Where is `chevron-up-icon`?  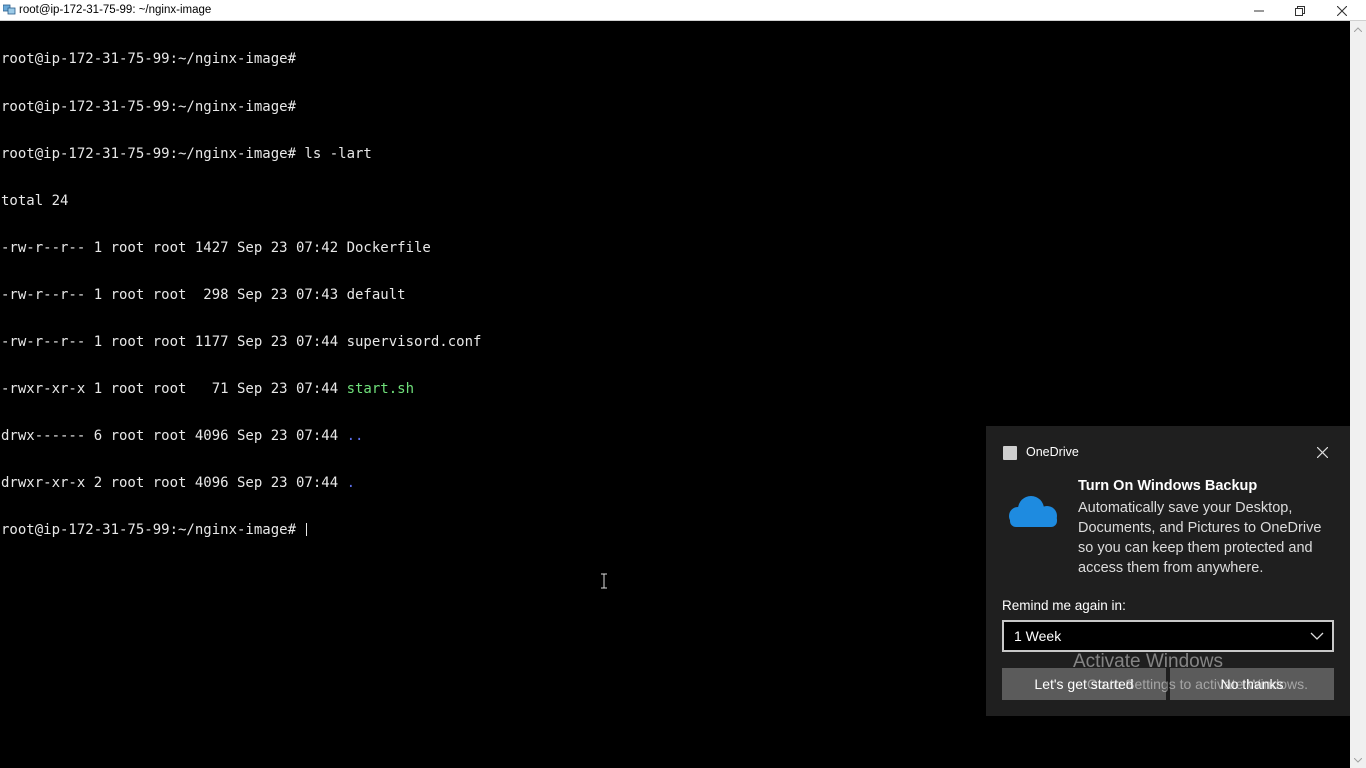 chevron-up-icon is located at coordinates (1358, 29).